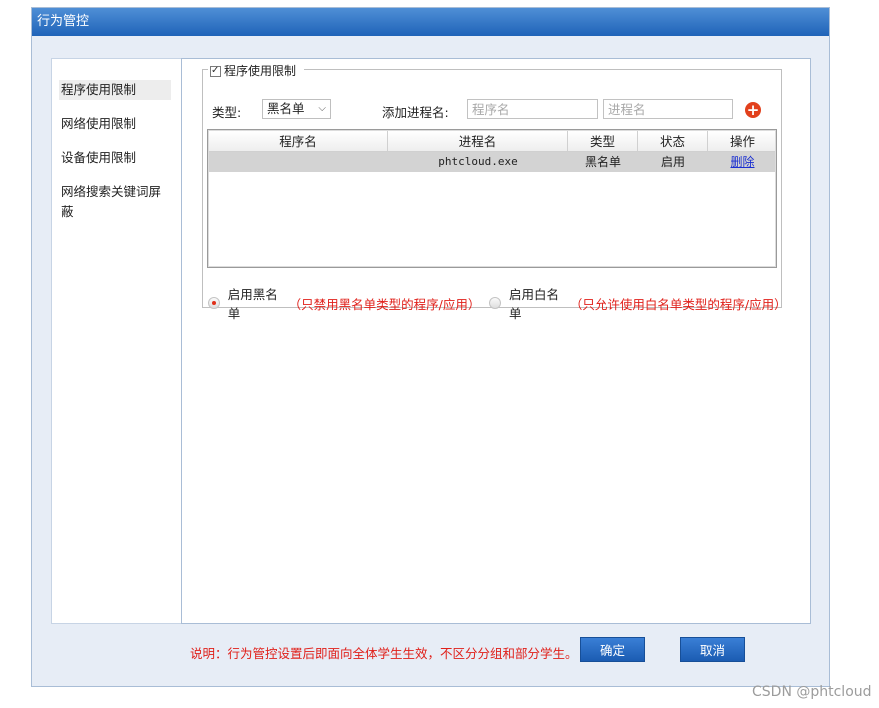  What do you see at coordinates (673, 141) in the screenshot?
I see `col-status: 状态` at bounding box center [673, 141].